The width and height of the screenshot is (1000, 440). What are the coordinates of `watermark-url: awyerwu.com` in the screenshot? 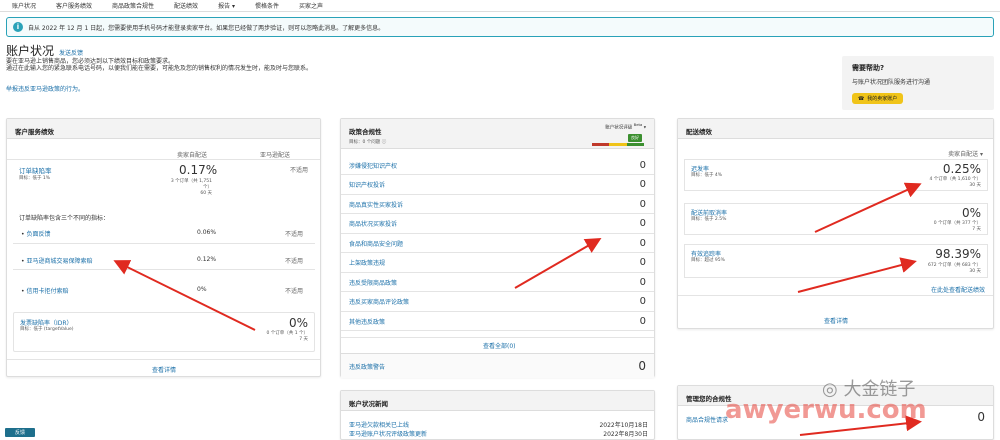 It's located at (826, 410).